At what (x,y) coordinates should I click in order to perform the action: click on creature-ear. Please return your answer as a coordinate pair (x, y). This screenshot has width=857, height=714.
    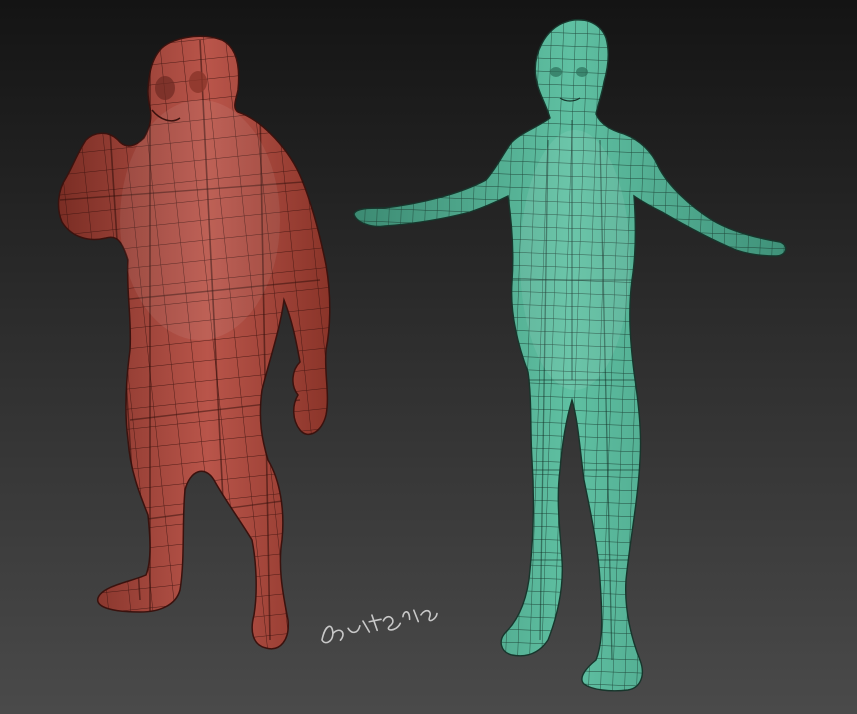
    Looking at the image, I should click on (198, 82).